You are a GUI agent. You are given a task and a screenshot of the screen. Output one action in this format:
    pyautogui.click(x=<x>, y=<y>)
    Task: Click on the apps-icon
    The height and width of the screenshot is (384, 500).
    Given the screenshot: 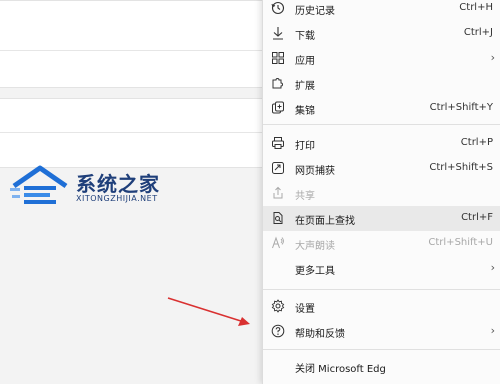 What is the action you would take?
    pyautogui.click(x=278, y=58)
    